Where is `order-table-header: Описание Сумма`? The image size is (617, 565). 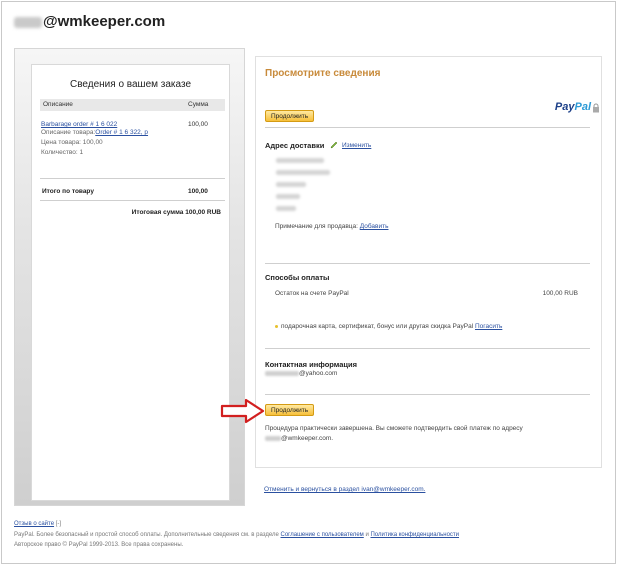
order-table-header: Описание Сумма is located at coordinates (132, 105).